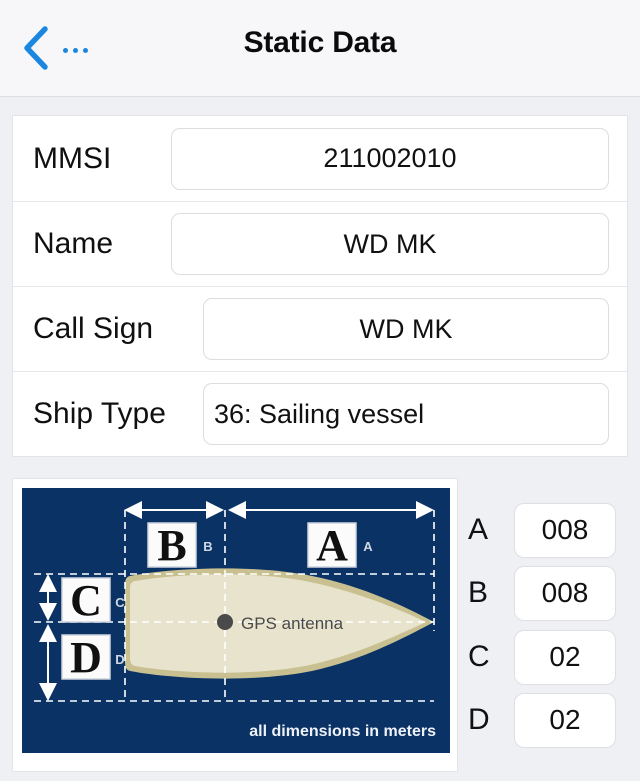 The width and height of the screenshot is (640, 781). Describe the element at coordinates (479, 656) in the screenshot. I see `dimension-label-c: C` at that location.